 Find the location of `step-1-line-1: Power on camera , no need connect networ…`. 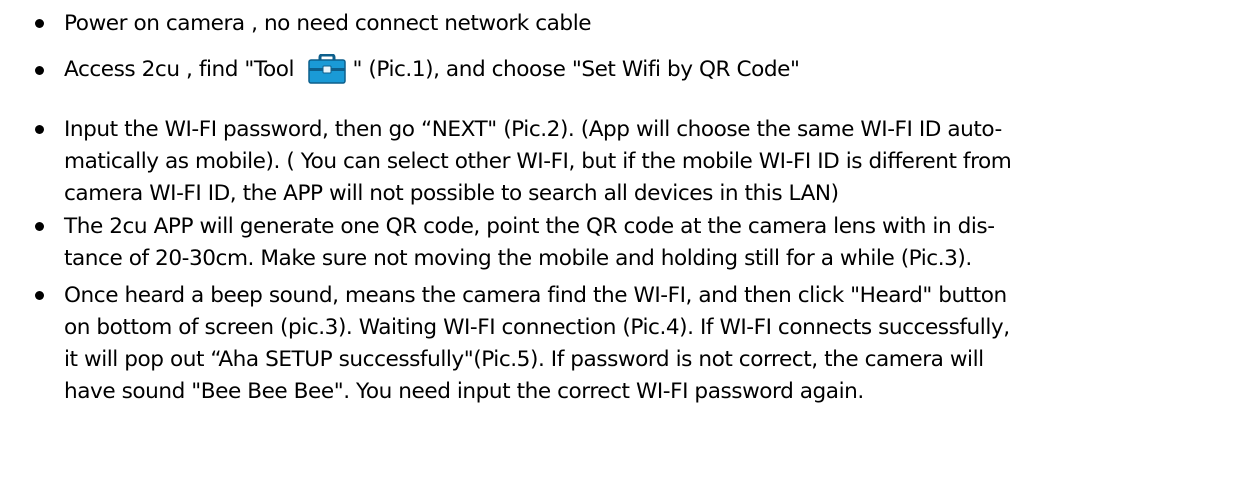

step-1-line-1: Power on camera , no need connect networ… is located at coordinates (328, 23).